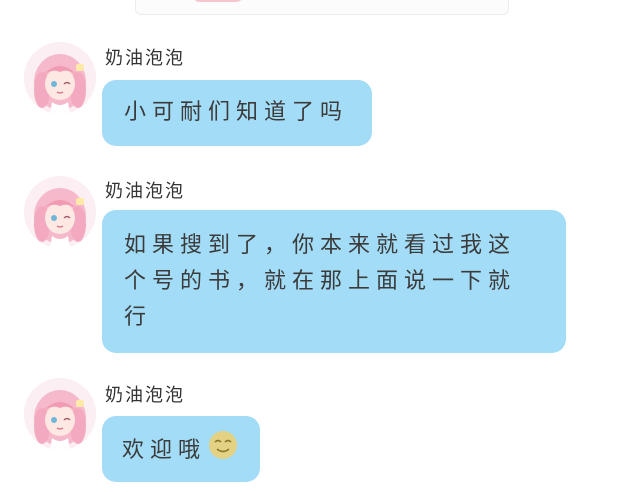 This screenshot has height=492, width=640. I want to click on message-text: 小可耐们知道了吗, so click(236, 112).